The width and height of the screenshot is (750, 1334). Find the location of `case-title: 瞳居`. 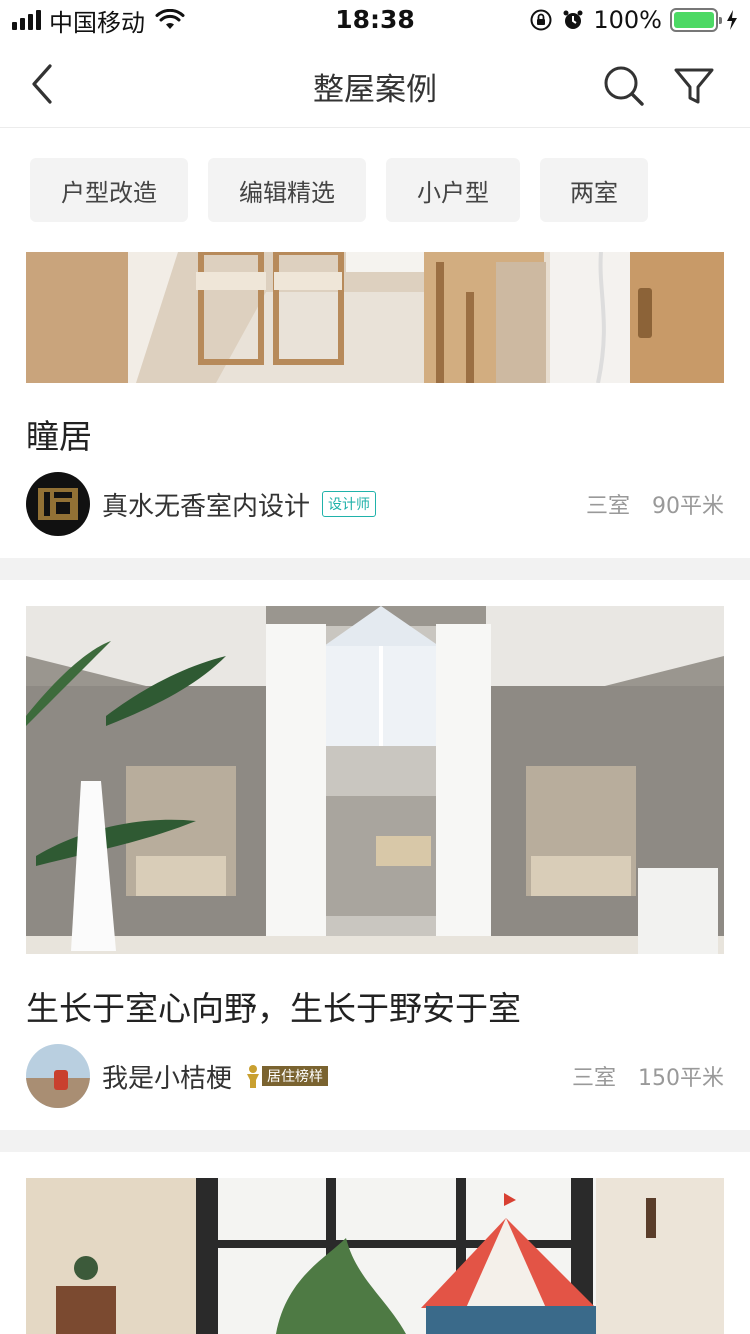

case-title: 瞳居 is located at coordinates (59, 434).